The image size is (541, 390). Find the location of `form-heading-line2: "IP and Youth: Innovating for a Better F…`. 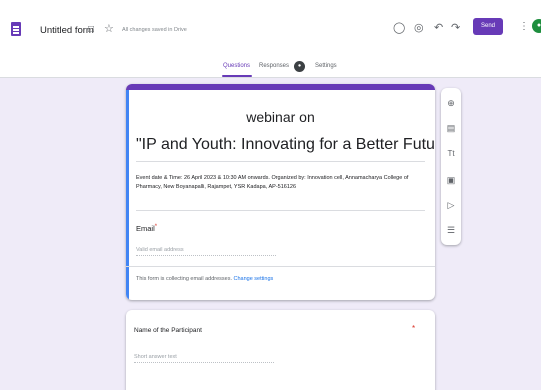

form-heading-line2: "IP and Youth: Innovating for a Better F… is located at coordinates (285, 145).